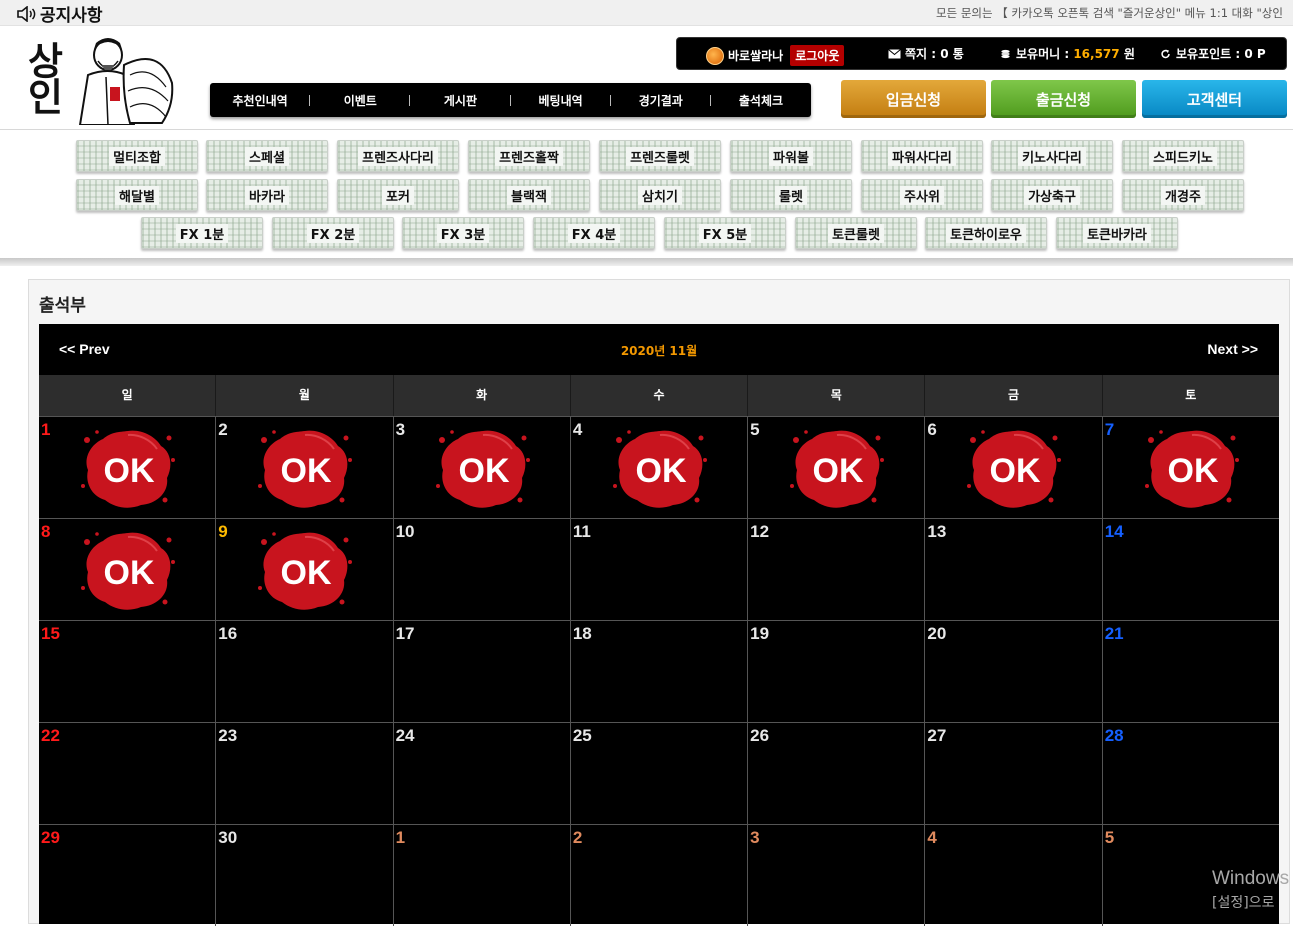 The image size is (1293, 926). I want to click on calendar-day-cell: 11, so click(659, 569).